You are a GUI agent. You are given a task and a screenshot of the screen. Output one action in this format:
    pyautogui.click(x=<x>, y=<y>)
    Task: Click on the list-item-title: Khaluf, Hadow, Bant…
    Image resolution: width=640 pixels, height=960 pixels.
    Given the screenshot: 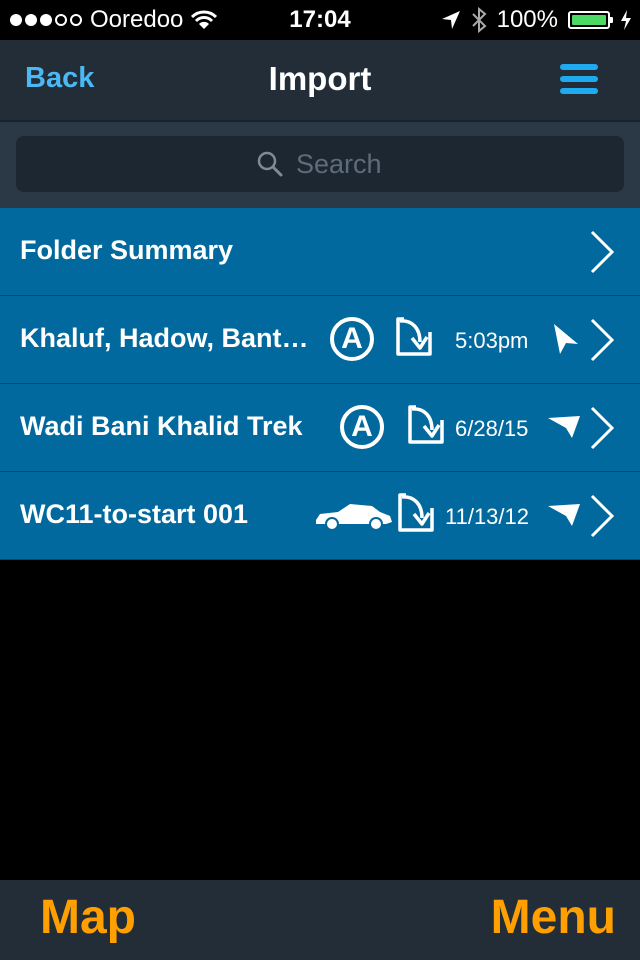 What is the action you would take?
    pyautogui.click(x=164, y=338)
    